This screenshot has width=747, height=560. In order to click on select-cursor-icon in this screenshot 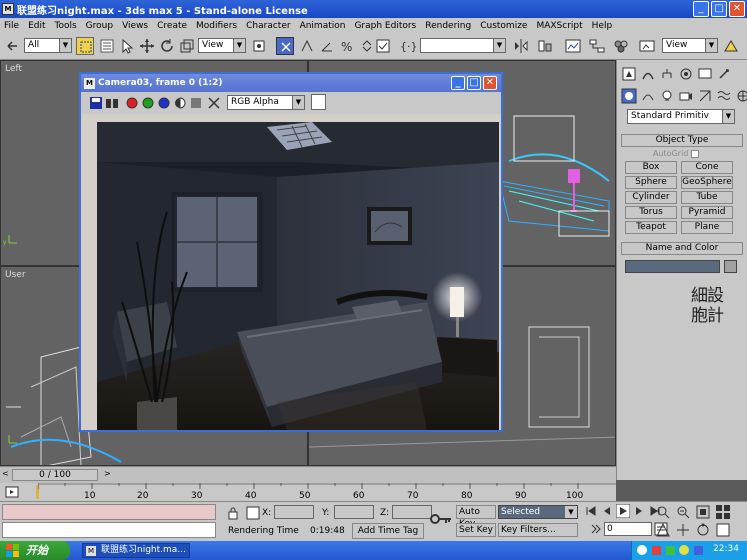, I will do `click(127, 46)`.